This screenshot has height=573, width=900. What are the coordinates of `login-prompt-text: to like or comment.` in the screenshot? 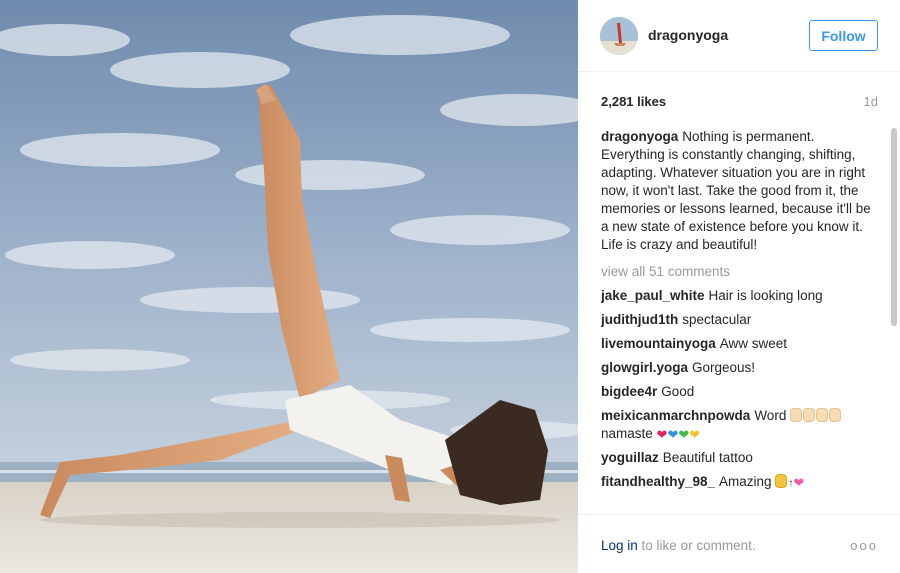 It's located at (696, 545).